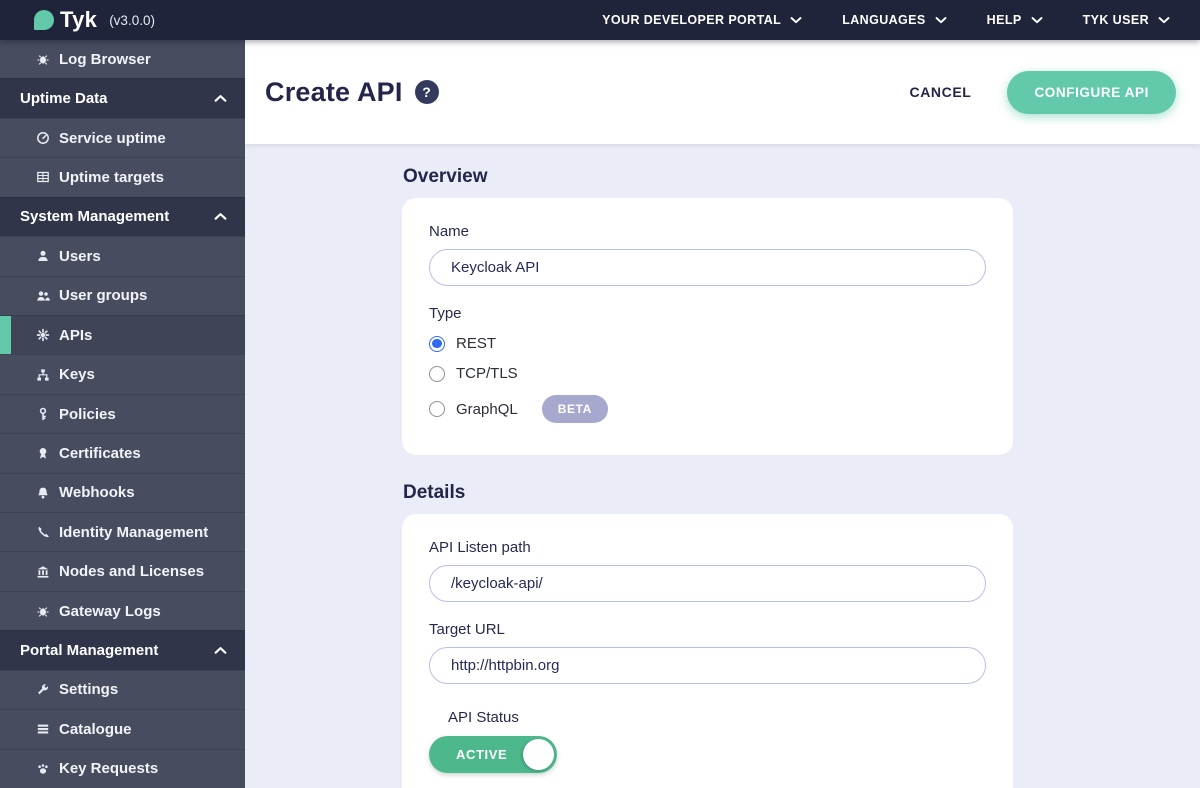 This screenshot has width=1200, height=788. Describe the element at coordinates (43, 256) in the screenshot. I see `user-icon` at that location.